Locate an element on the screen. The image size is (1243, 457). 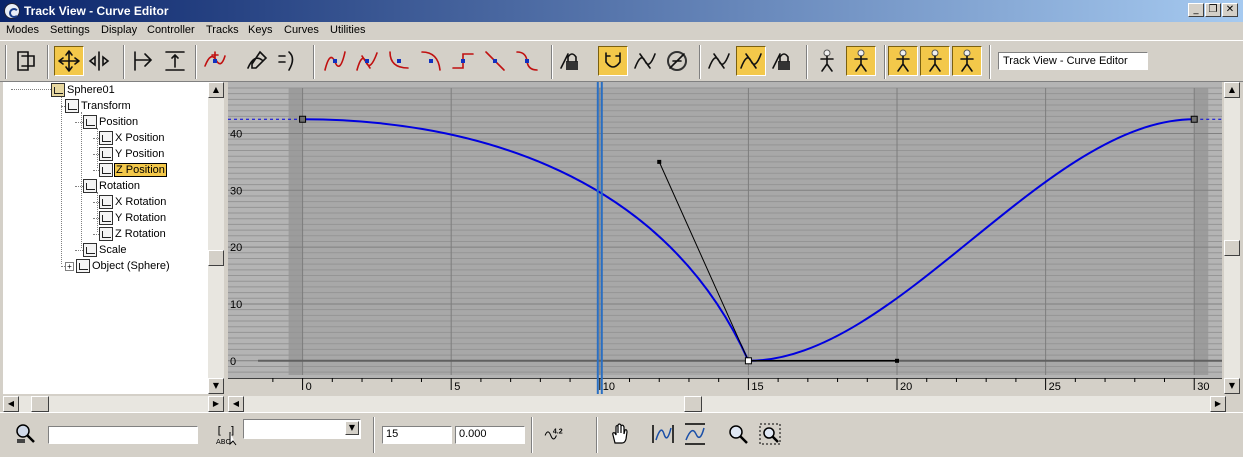
tree-item: Z Rotation is located at coordinates (132, 234).